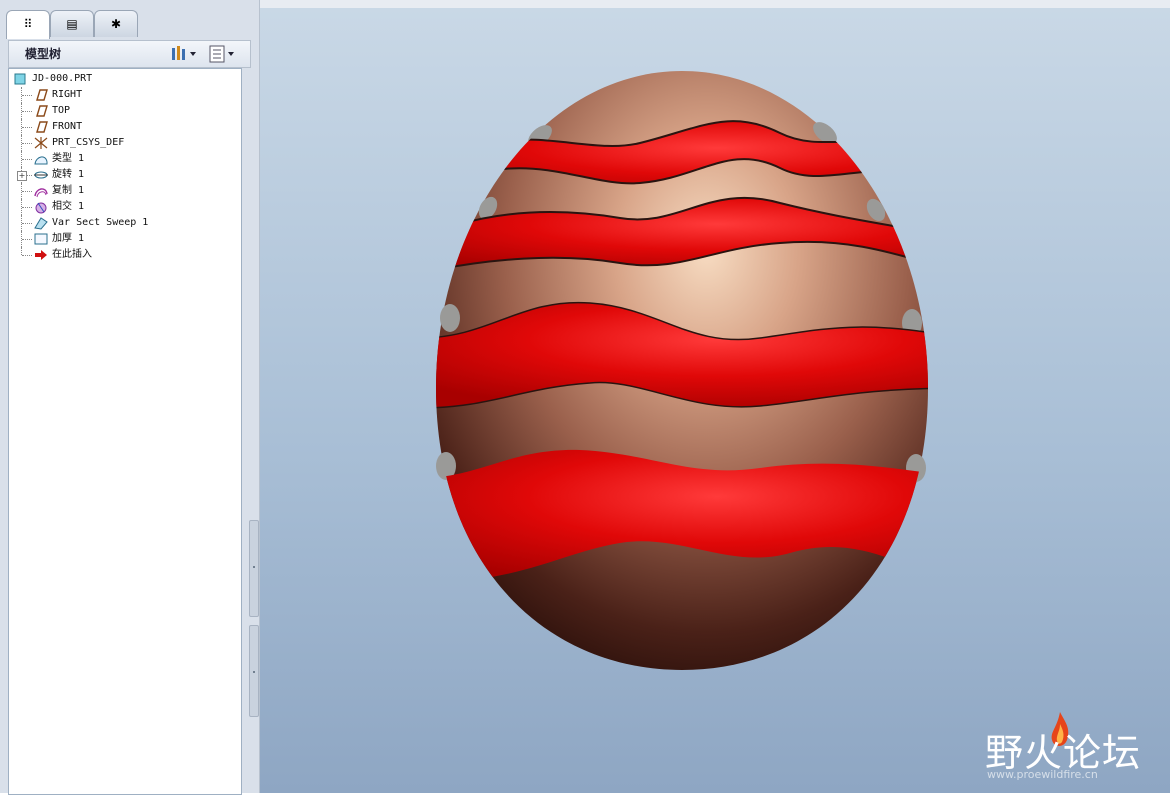  Describe the element at coordinates (88, 142) in the screenshot. I see `tree-item-label: PRT_CSYS_DEF` at that location.